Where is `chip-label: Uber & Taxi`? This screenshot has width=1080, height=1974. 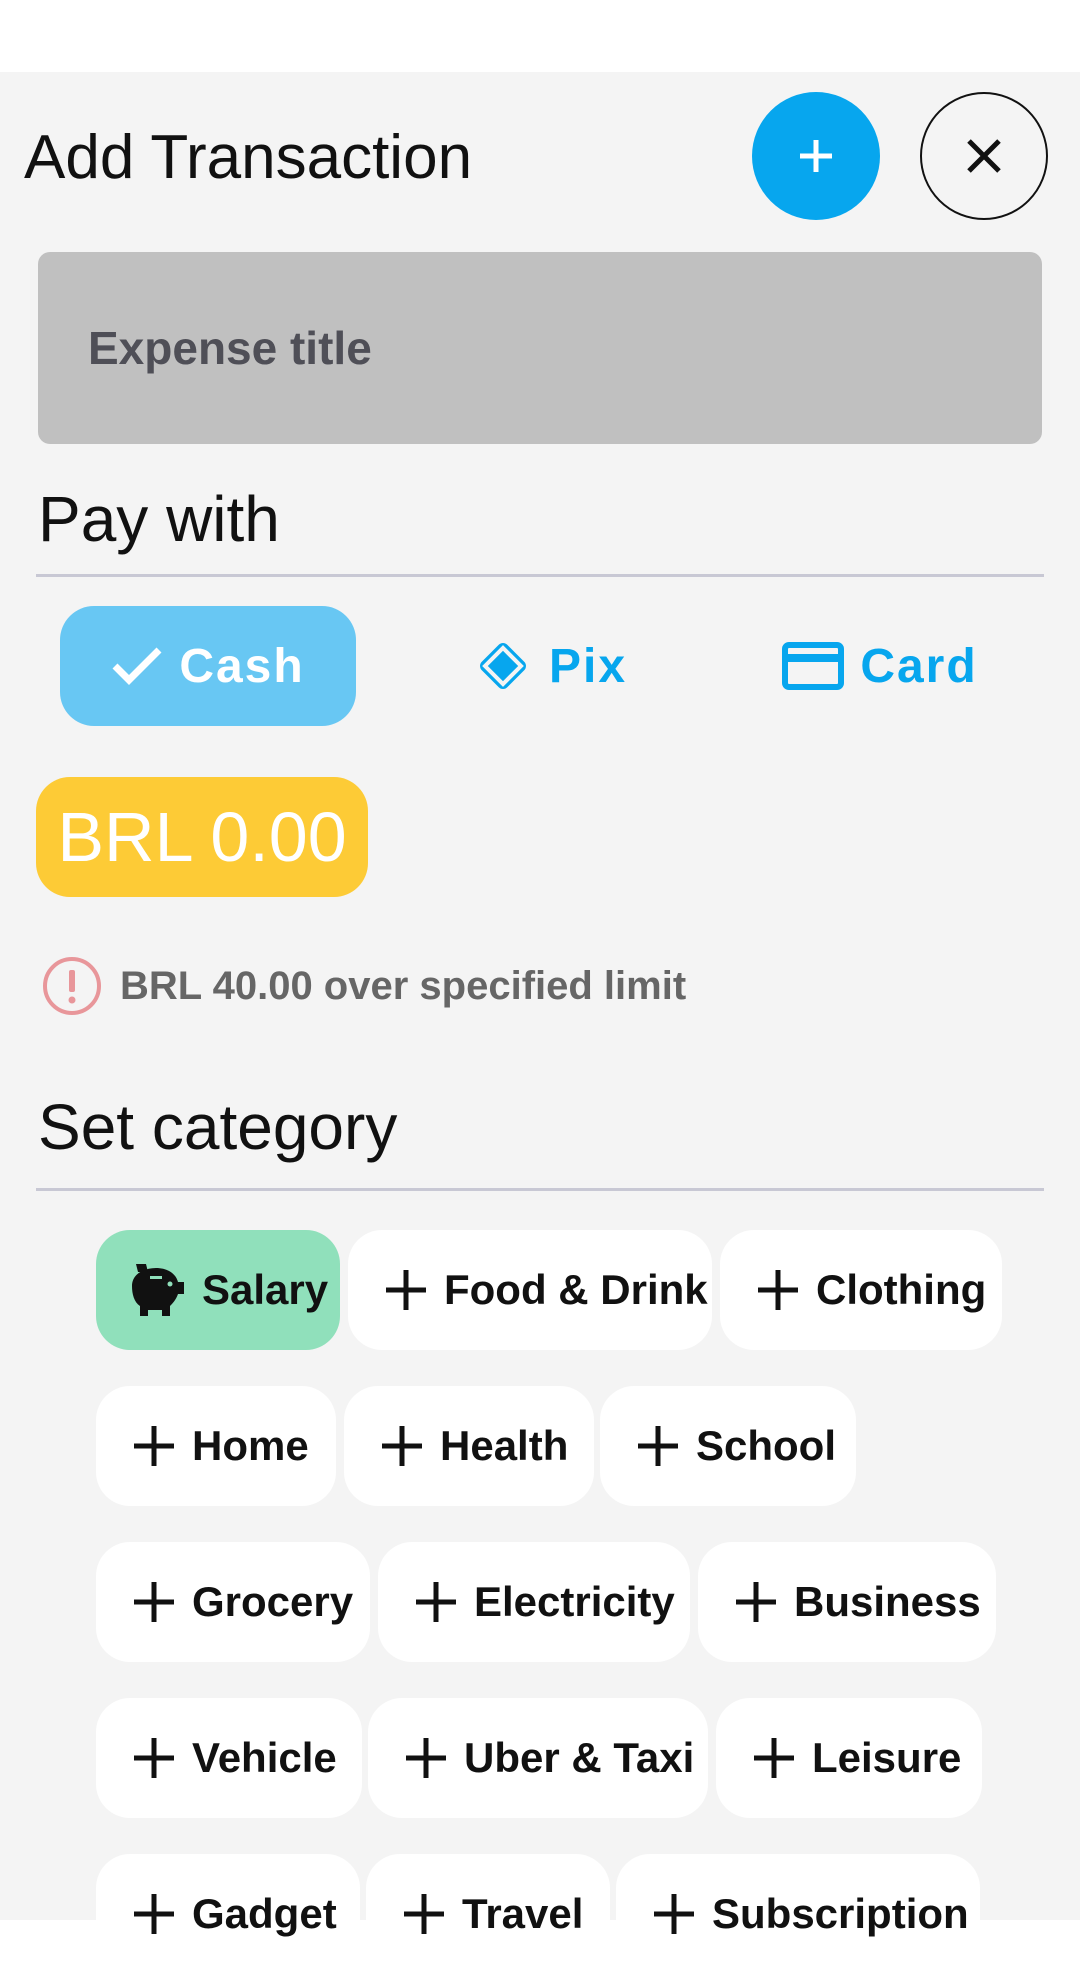 chip-label: Uber & Taxi is located at coordinates (579, 1757).